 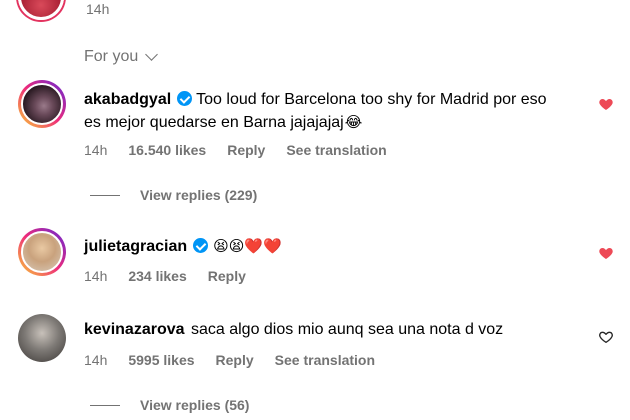 I want to click on view-replies-button: View replies (229), so click(x=173, y=195).